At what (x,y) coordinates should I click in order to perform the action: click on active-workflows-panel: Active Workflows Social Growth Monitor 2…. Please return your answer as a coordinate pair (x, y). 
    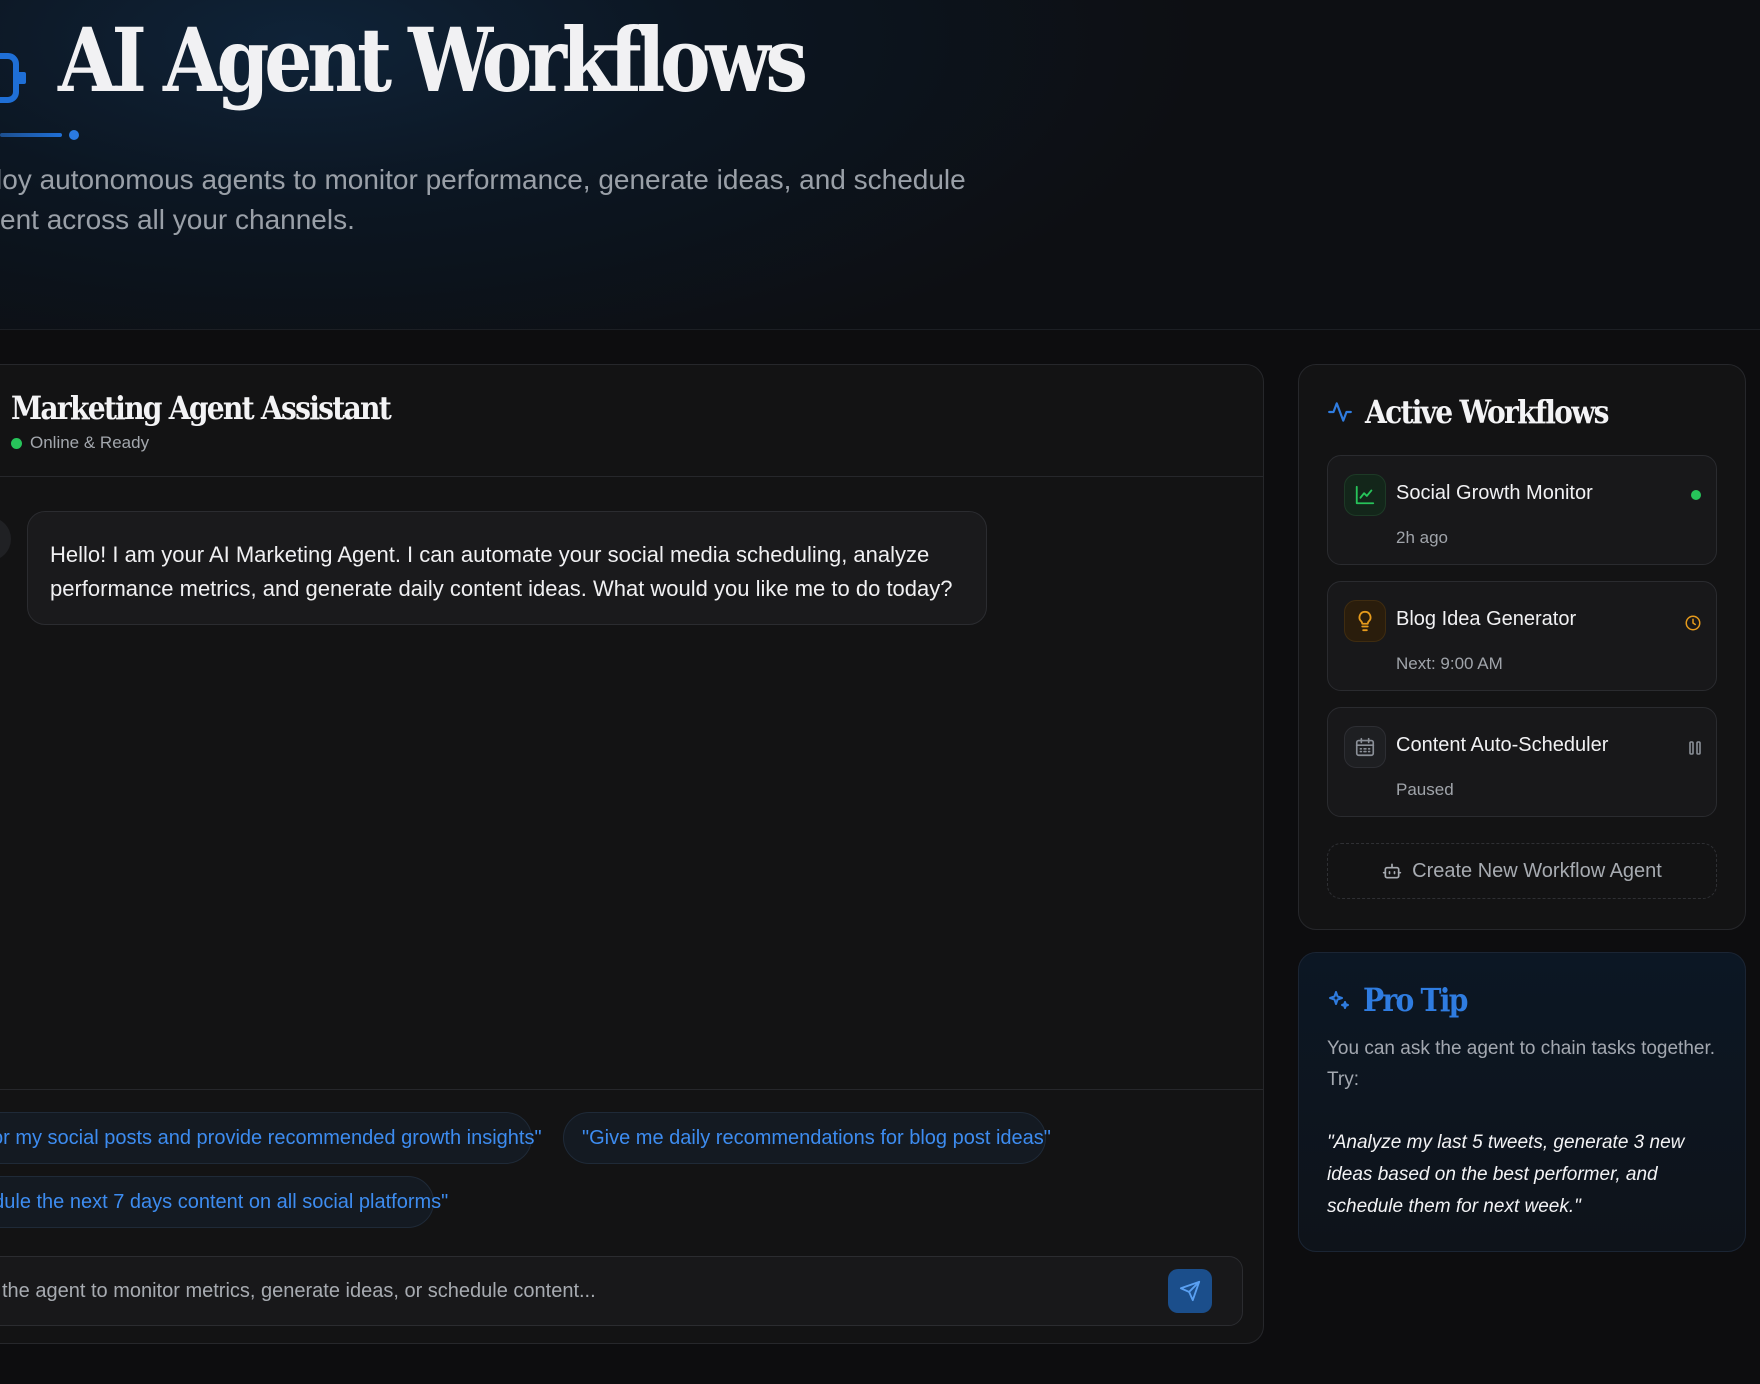
    Looking at the image, I should click on (1522, 647).